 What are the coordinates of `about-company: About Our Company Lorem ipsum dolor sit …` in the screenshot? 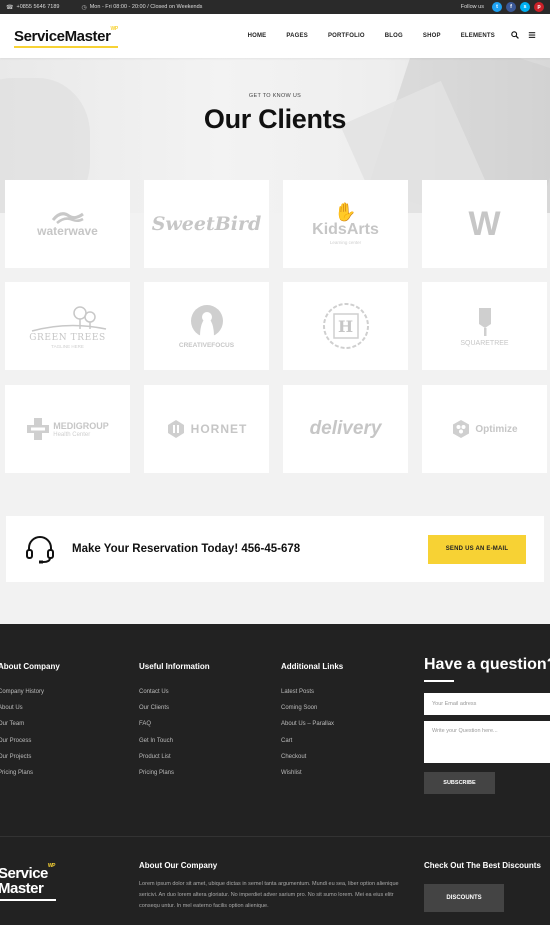 It's located at (269, 886).